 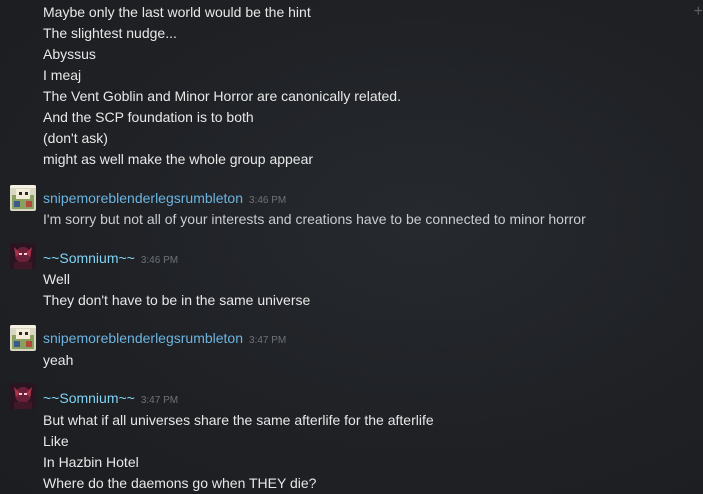 I want to click on message-header: ~~Somnium~~ 3:46 PM, so click(x=110, y=259).